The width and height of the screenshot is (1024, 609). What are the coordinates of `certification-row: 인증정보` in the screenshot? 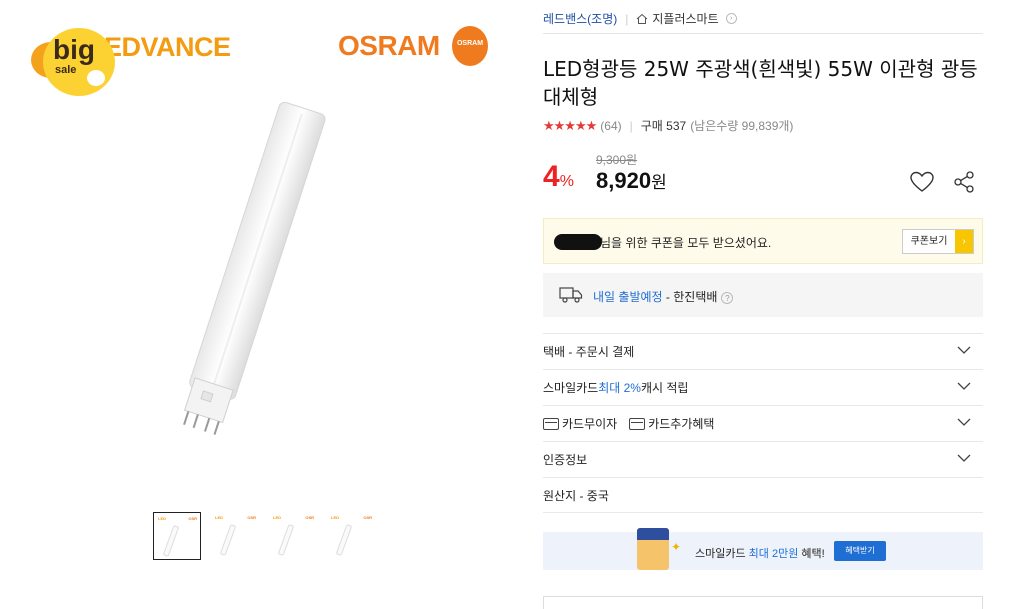 It's located at (763, 459).